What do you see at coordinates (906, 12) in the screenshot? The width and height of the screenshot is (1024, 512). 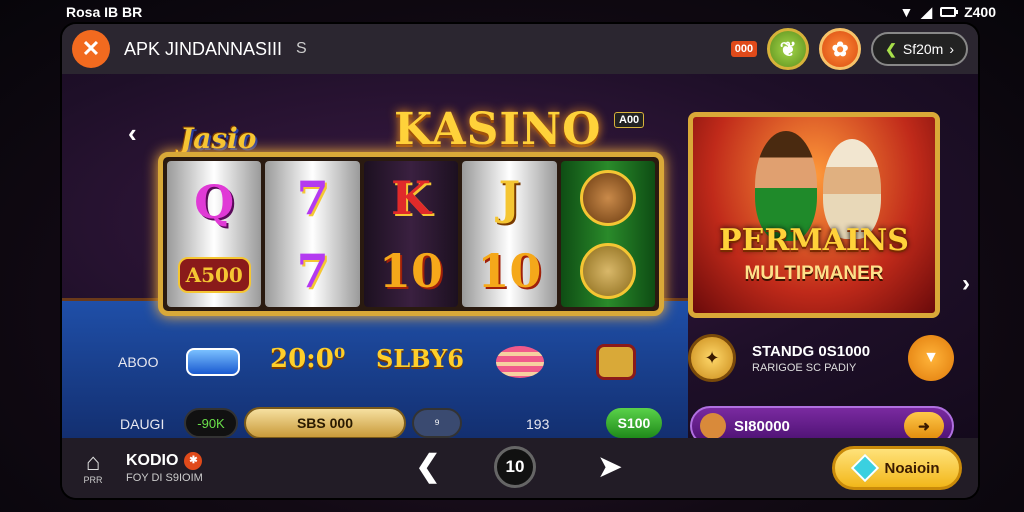 I see `wifi-icon: ▼` at bounding box center [906, 12].